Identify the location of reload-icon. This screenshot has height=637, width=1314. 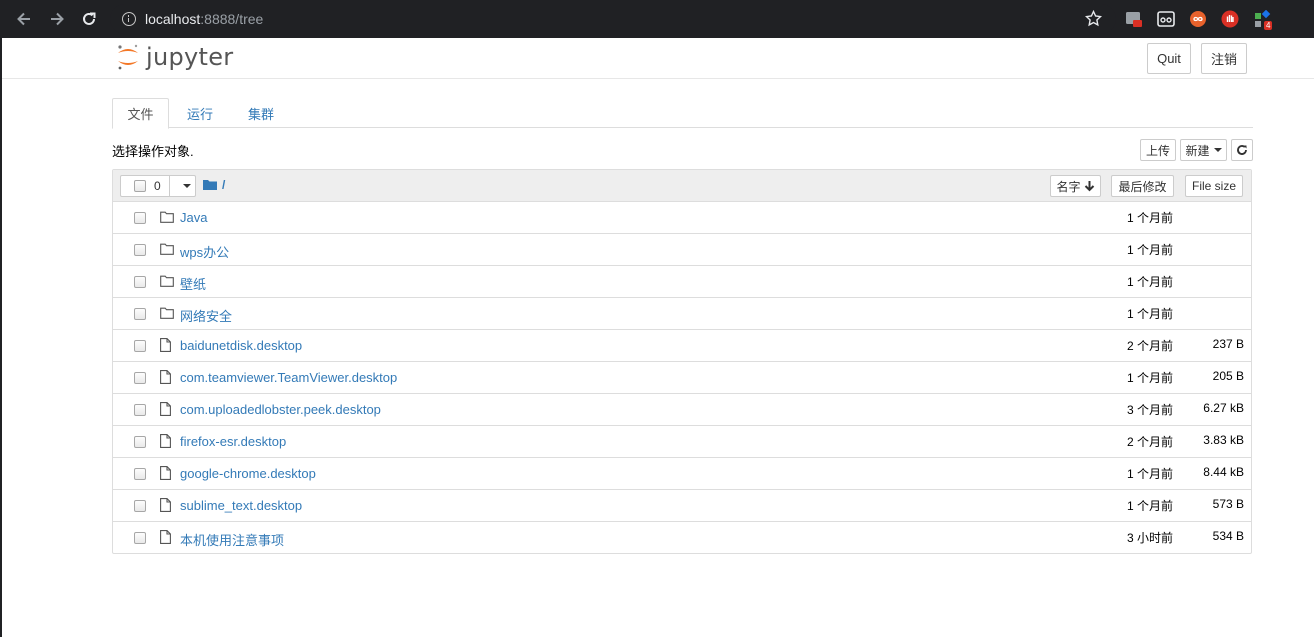
(89, 19).